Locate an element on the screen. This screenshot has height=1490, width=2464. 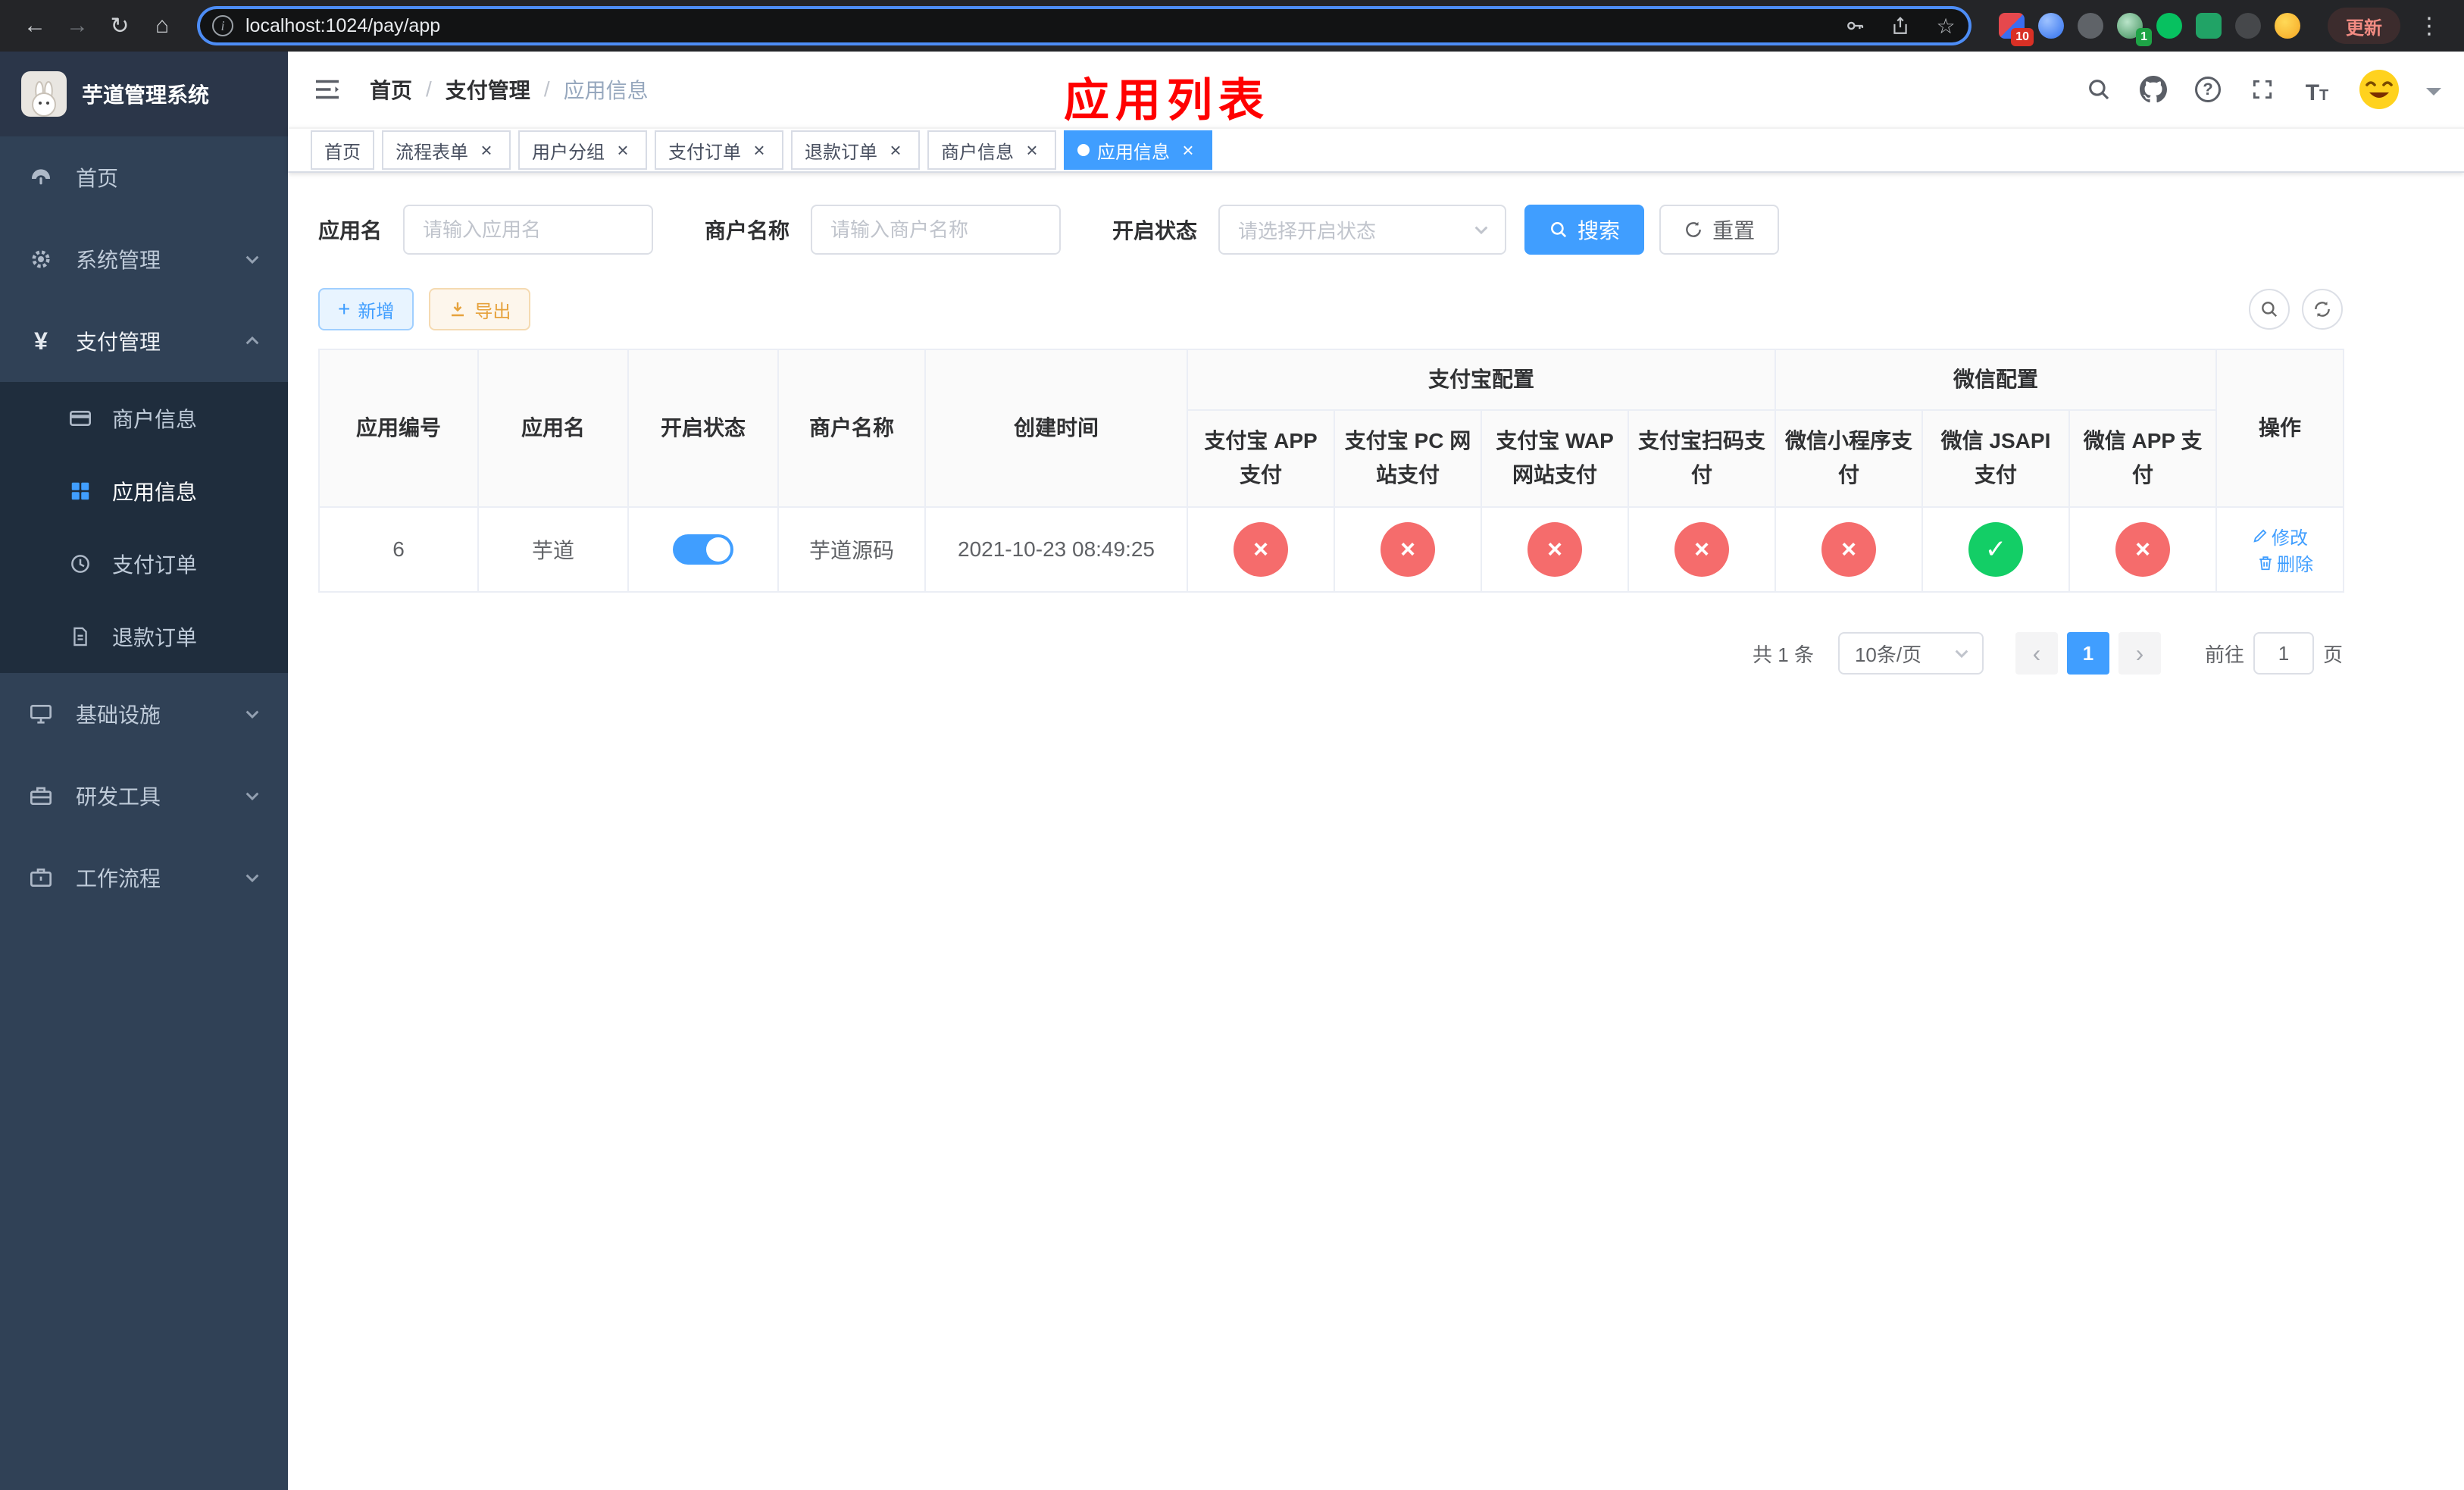
fullscreen-icon is located at coordinates (2262, 89).